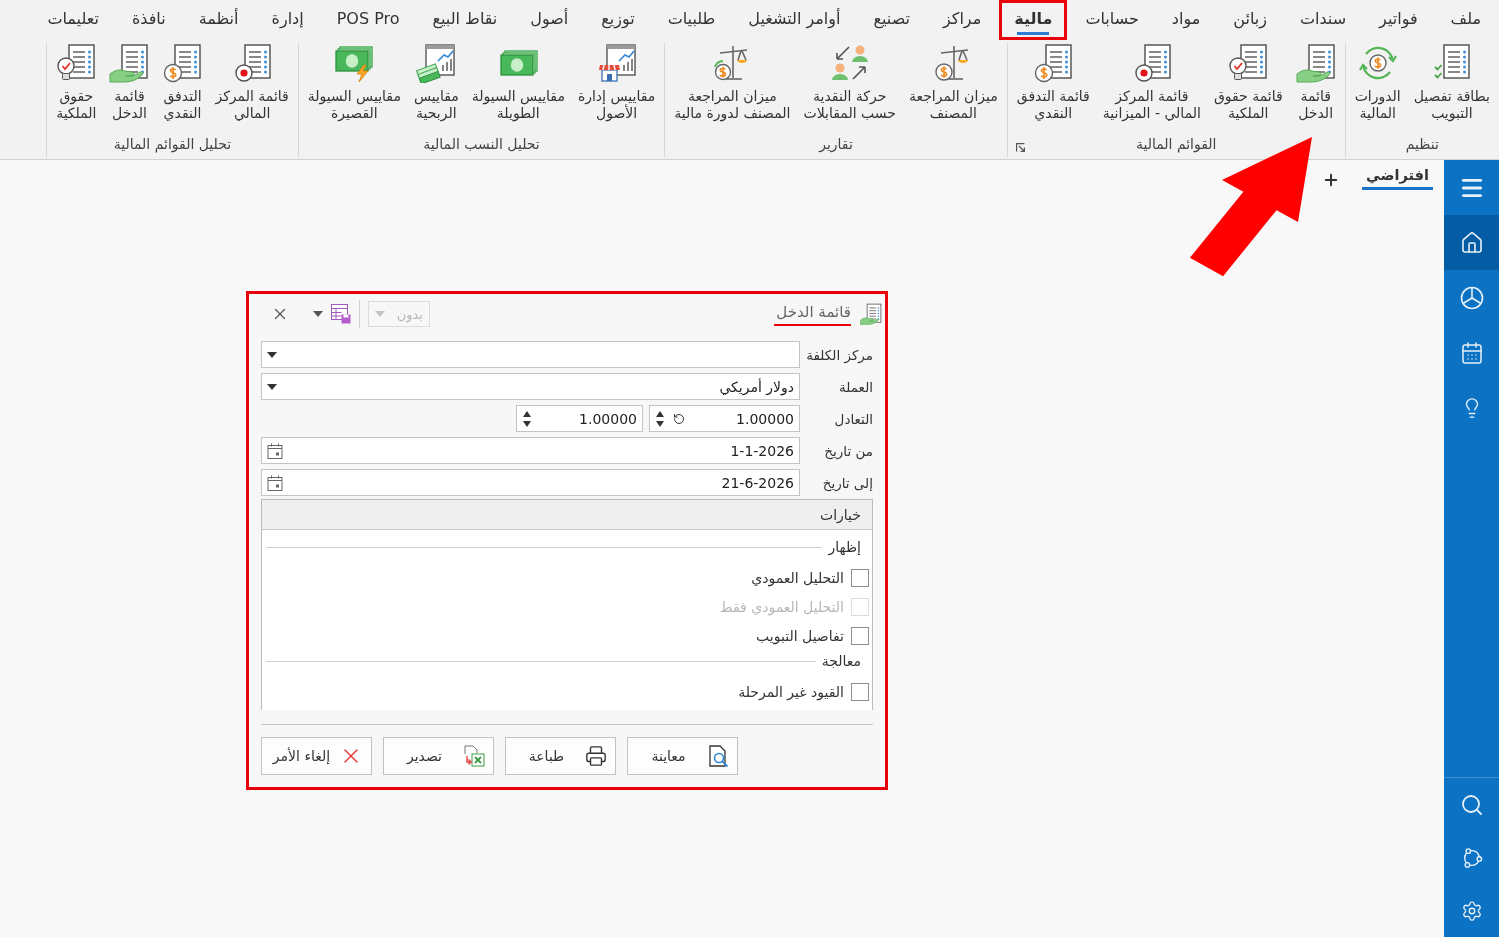 The height and width of the screenshot is (937, 1499). I want to click on ribbon-tab: مالية, so click(1033, 20).